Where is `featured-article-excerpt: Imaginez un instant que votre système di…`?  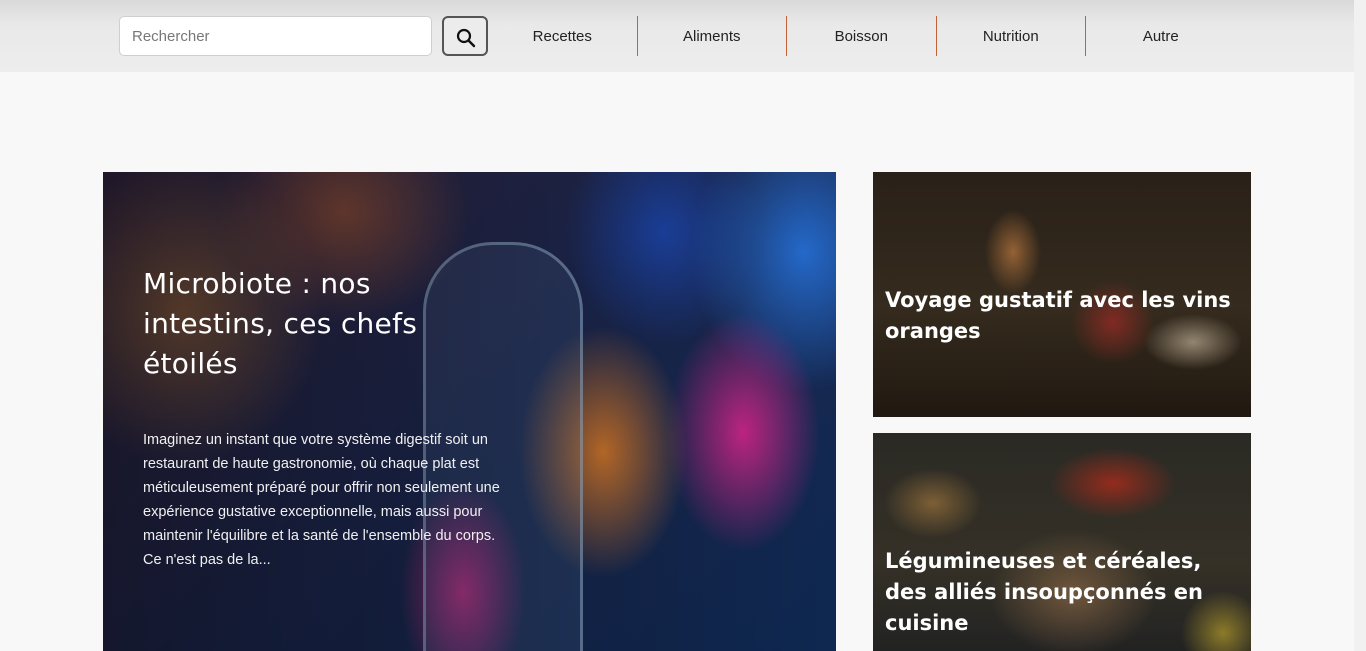
featured-article-excerpt: Imaginez un instant que votre système di… is located at coordinates (321, 500).